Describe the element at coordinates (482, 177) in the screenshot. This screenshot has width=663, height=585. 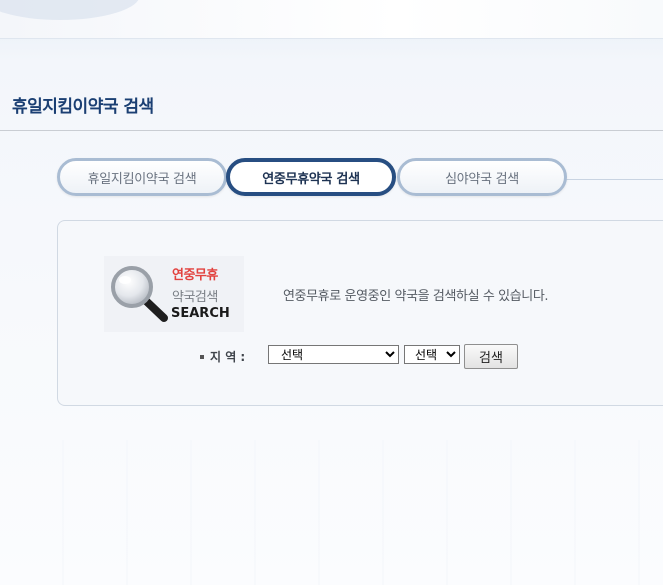
I see `tab-night-pharmacy: 심야약국 검색` at that location.